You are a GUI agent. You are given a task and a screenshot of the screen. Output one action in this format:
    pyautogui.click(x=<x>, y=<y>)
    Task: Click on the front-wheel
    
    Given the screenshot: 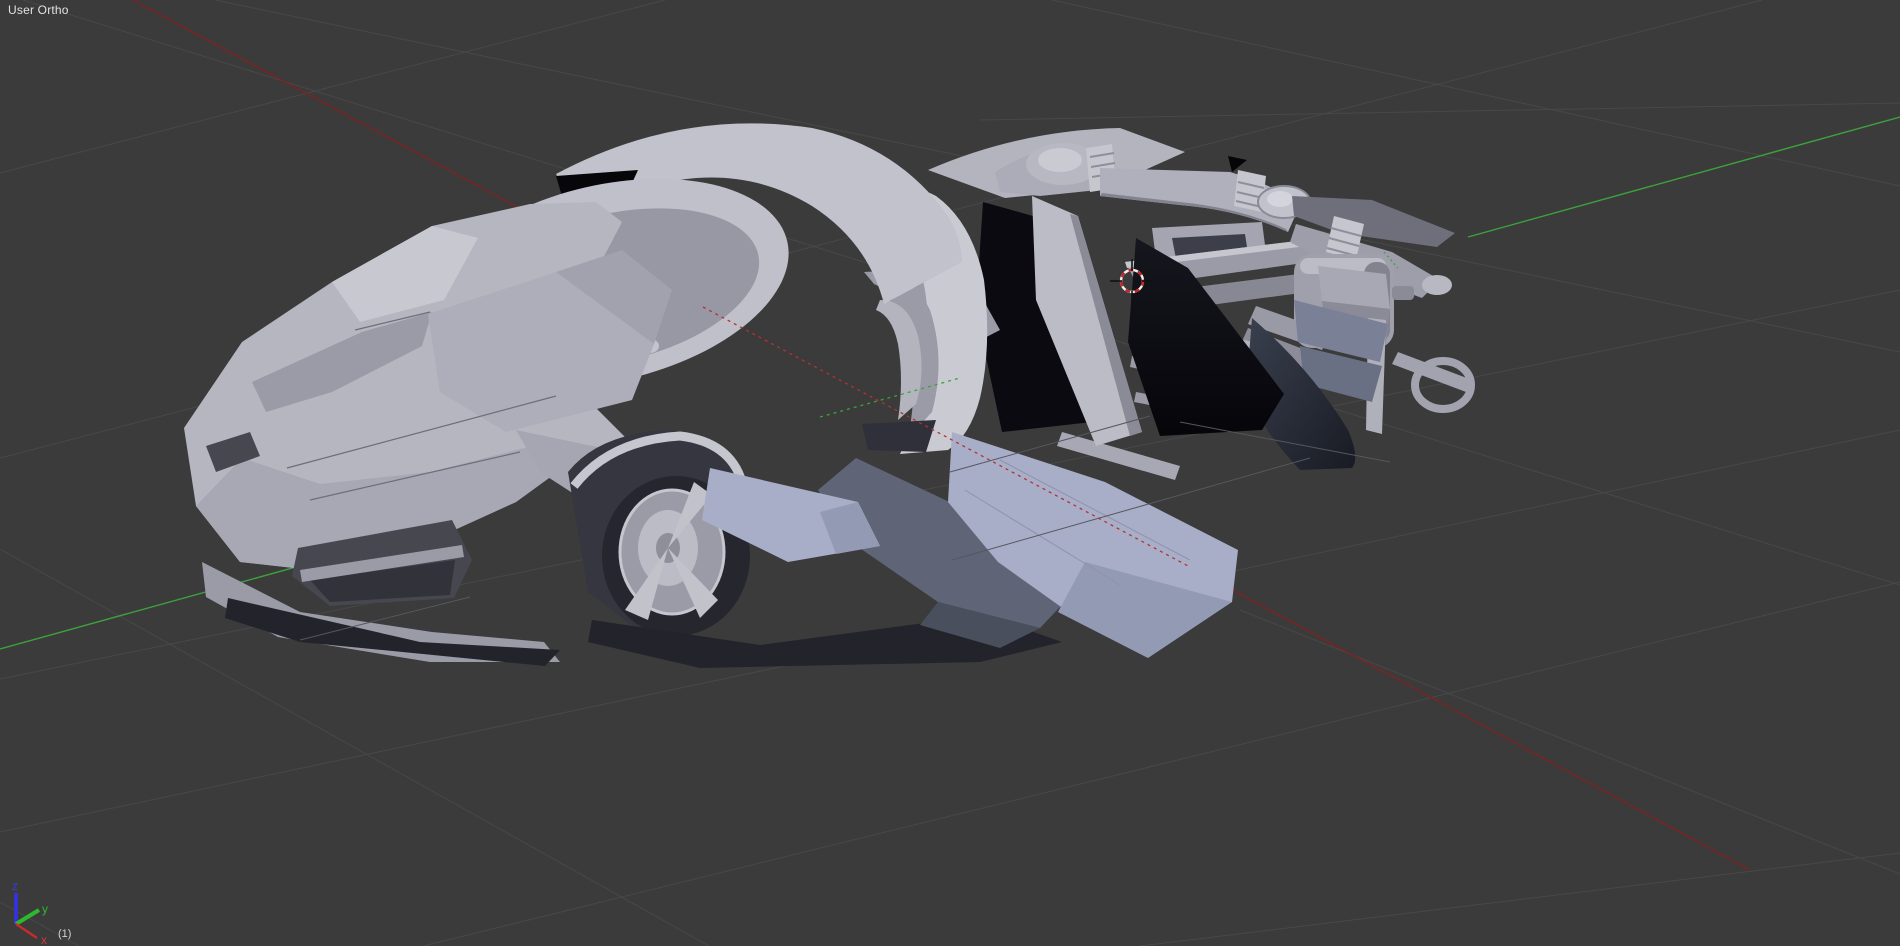 What is the action you would take?
    pyautogui.click(x=659, y=533)
    